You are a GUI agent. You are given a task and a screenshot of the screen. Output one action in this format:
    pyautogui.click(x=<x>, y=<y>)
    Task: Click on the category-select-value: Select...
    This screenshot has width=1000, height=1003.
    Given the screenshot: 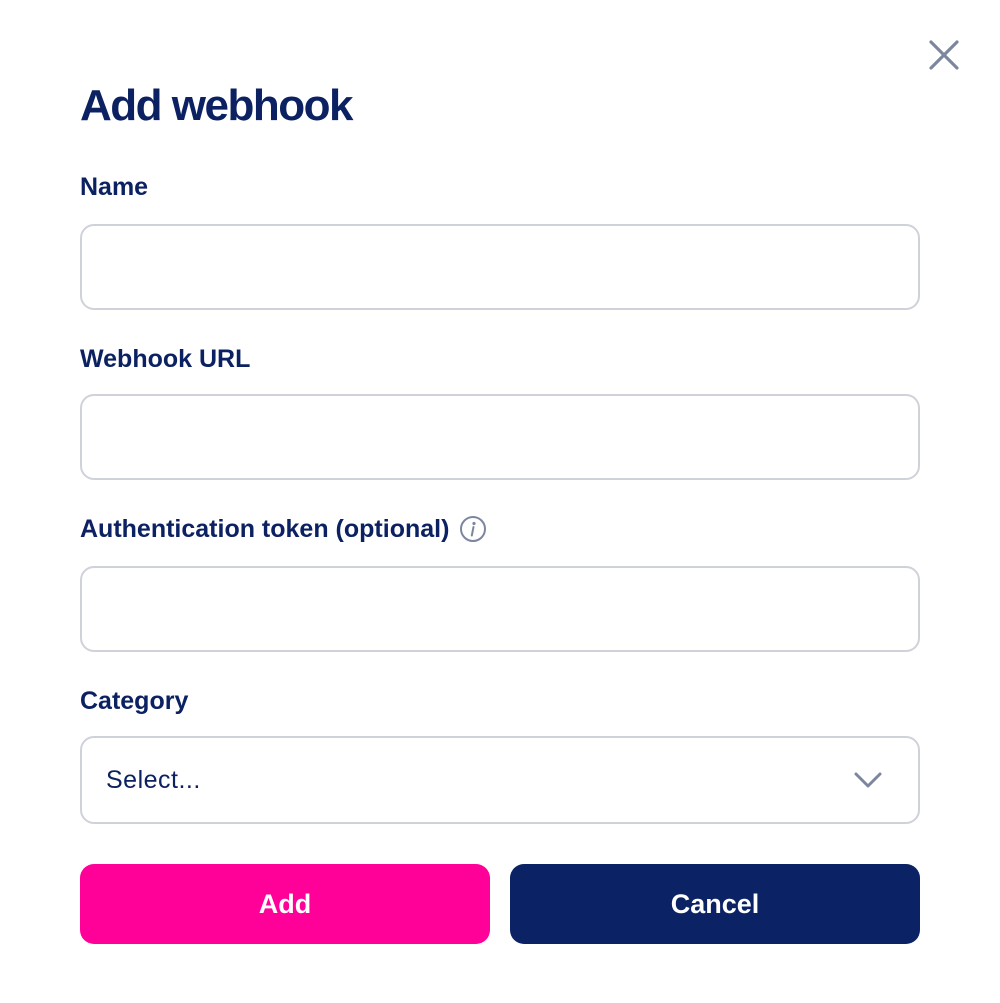 What is the action you would take?
    pyautogui.click(x=153, y=779)
    